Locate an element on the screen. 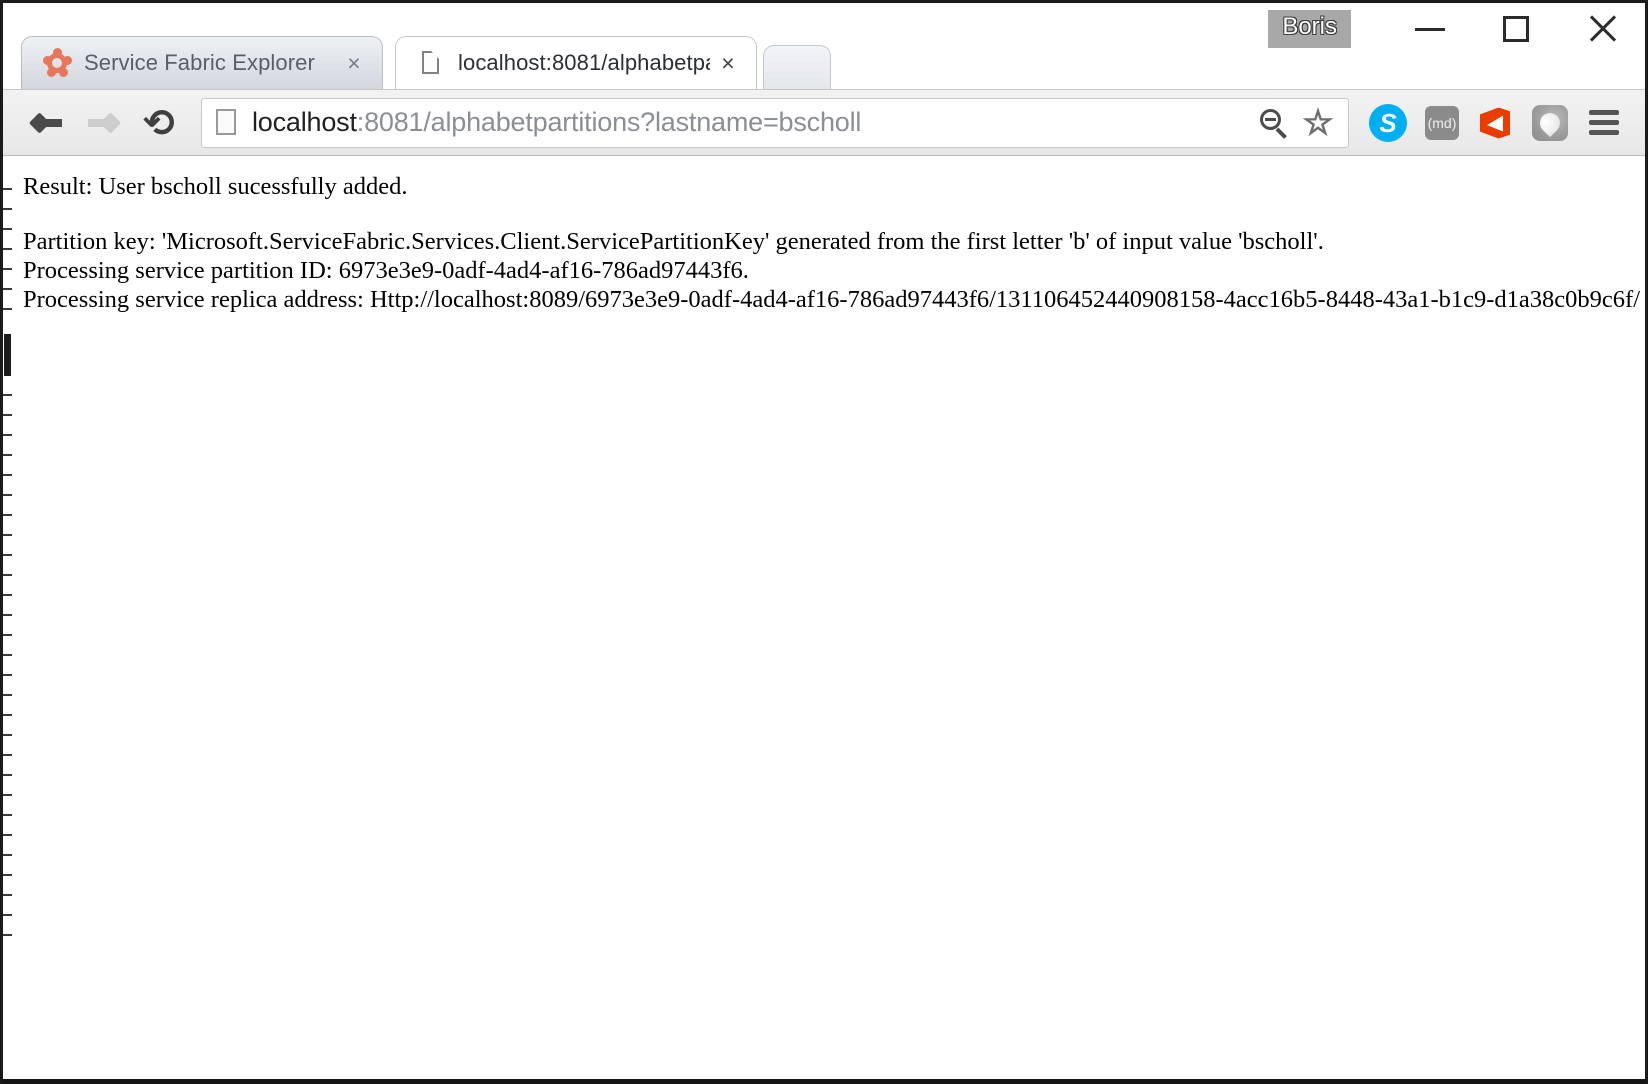  result-line: Result: User bscholl sucessfully added. is located at coordinates (215, 186).